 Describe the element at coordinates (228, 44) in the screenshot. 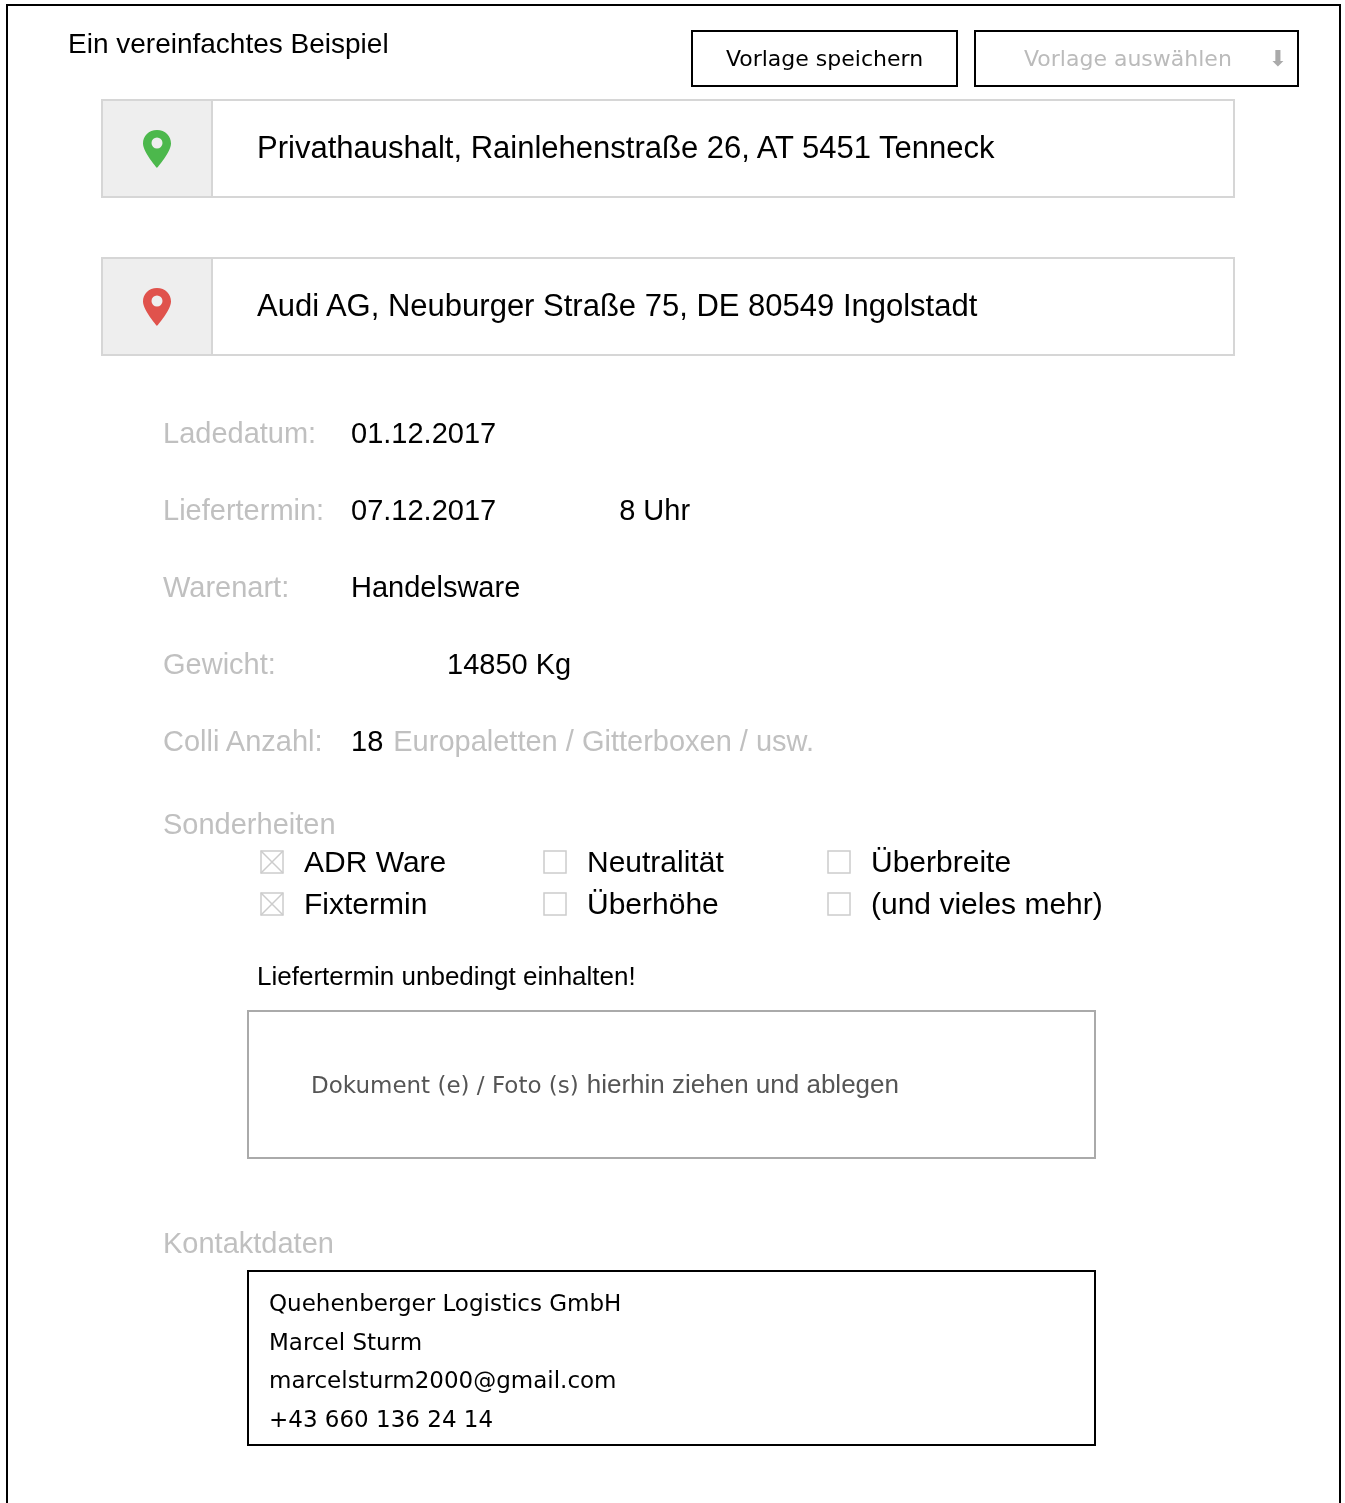

I see `page-title: Ein vereinfachtes Beispiel` at that location.